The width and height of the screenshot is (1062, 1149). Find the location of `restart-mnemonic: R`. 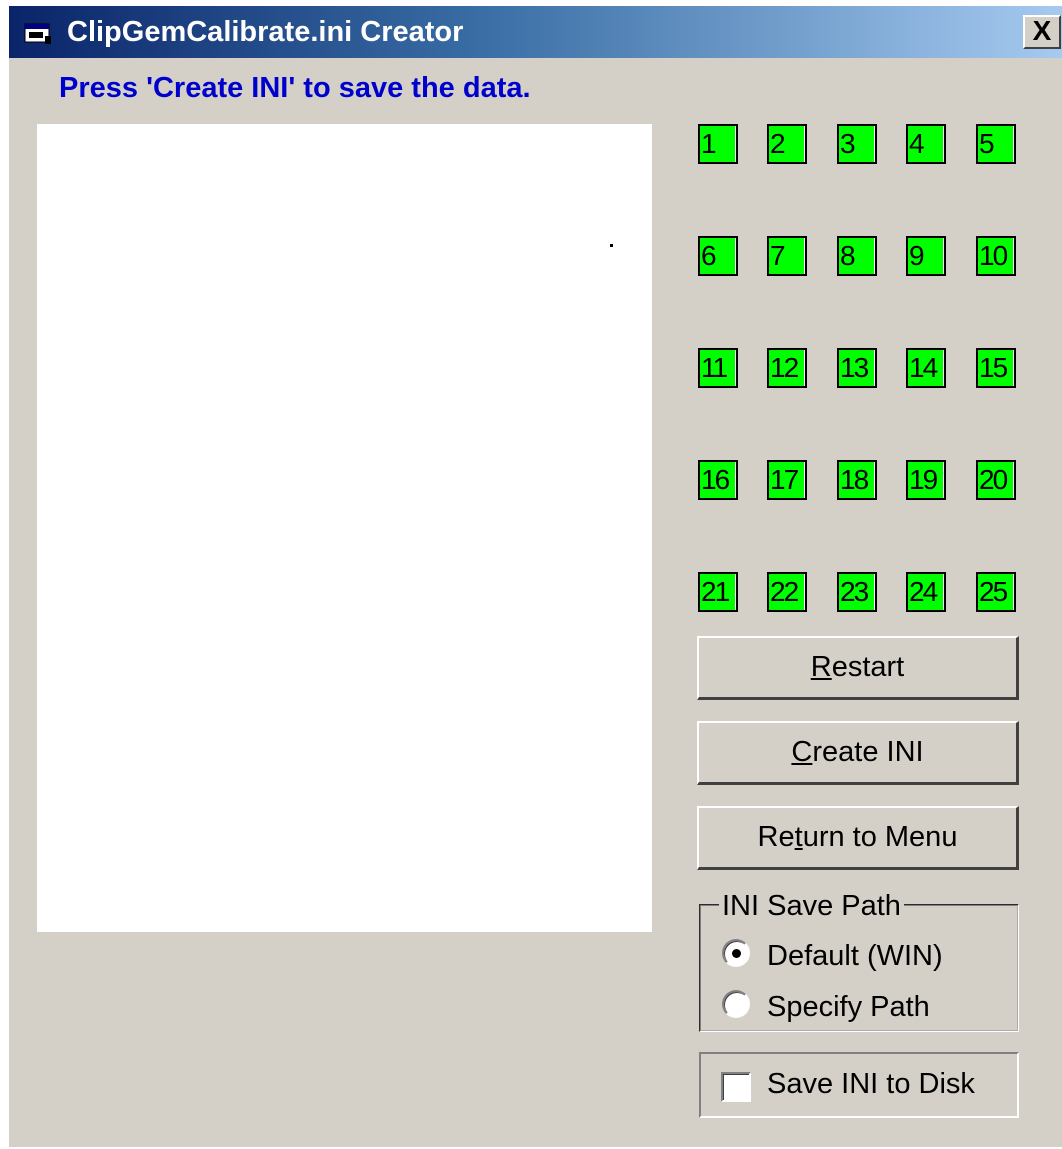

restart-mnemonic: R is located at coordinates (821, 667).